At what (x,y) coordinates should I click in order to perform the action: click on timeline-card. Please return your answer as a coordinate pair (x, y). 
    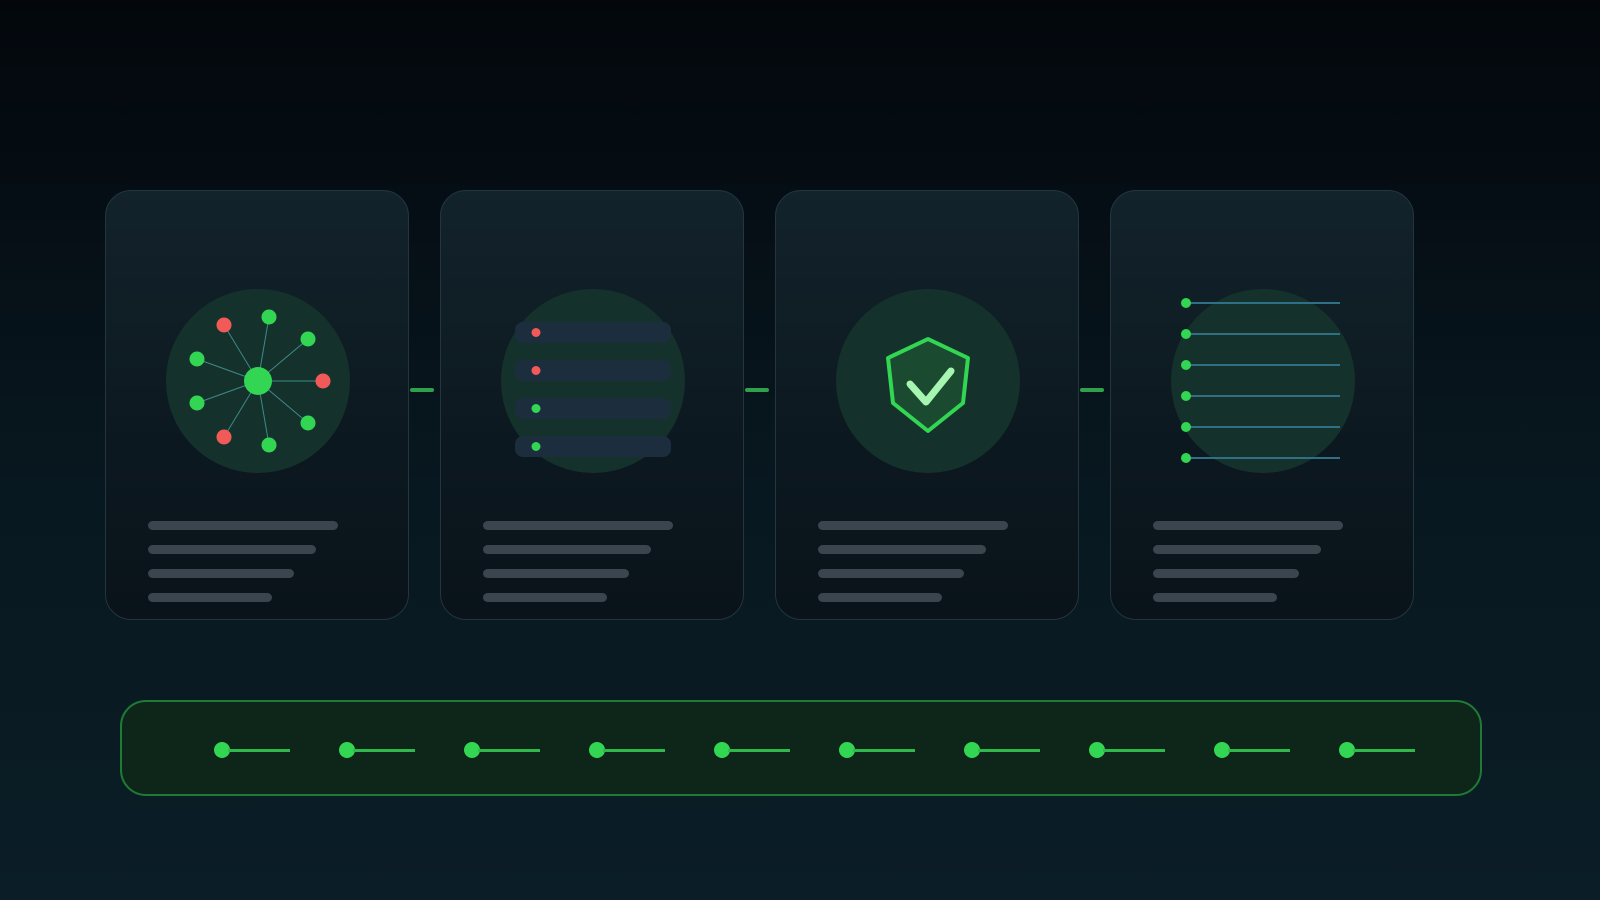
    Looking at the image, I should click on (1262, 405).